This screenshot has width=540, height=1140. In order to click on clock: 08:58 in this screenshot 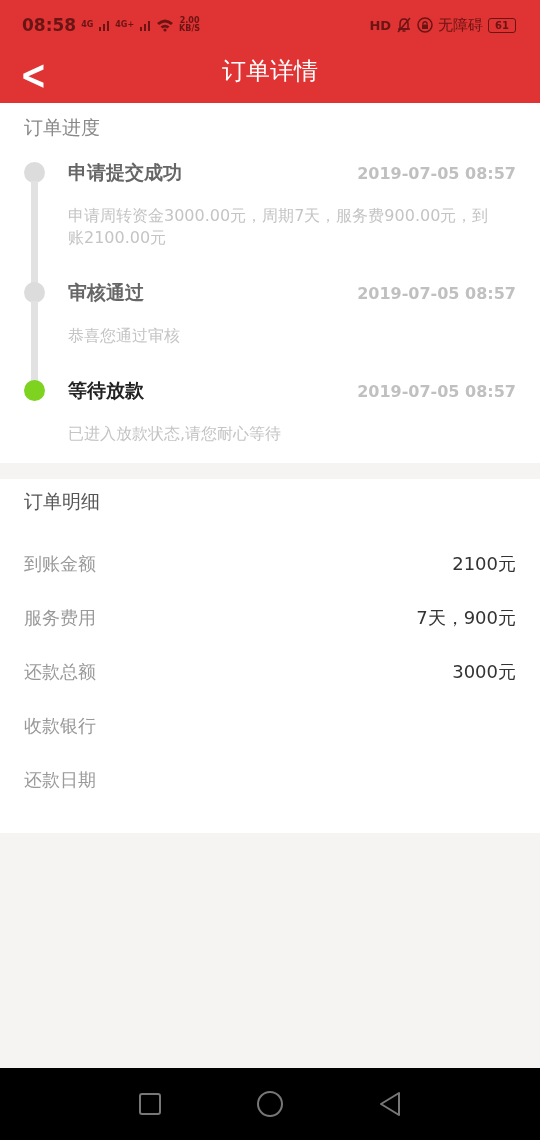, I will do `click(49, 25)`.